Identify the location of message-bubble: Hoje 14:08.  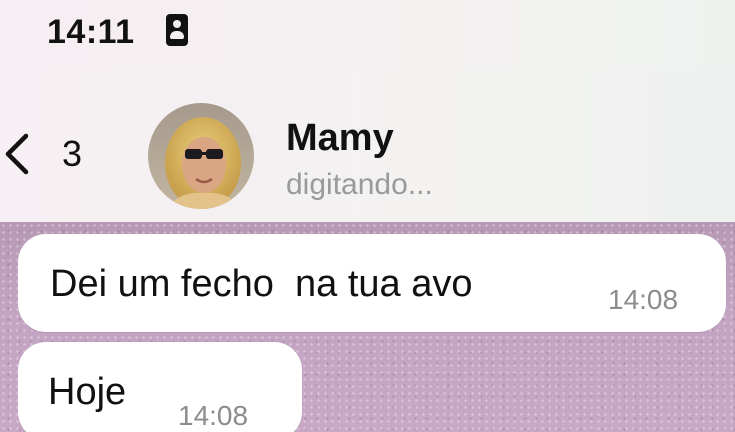
(160, 387).